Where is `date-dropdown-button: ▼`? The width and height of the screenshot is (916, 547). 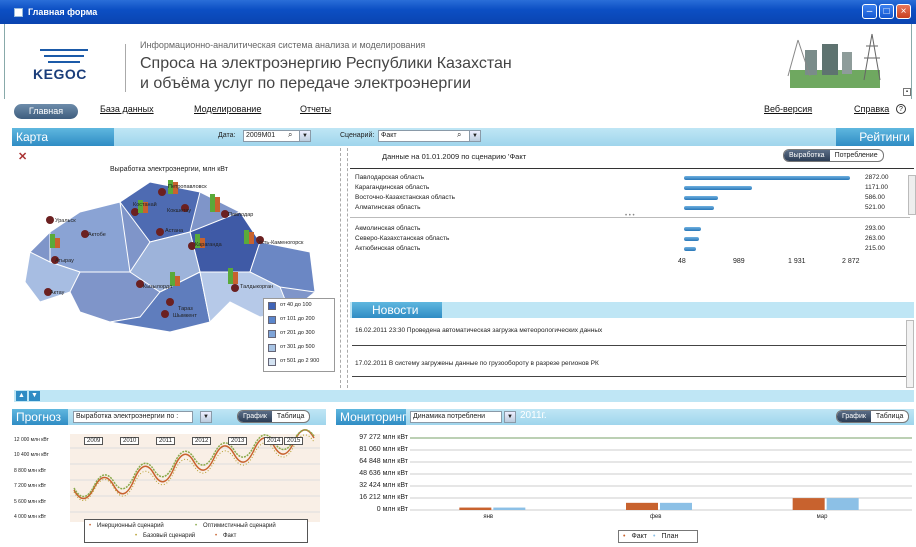 date-dropdown-button: ▼ is located at coordinates (305, 136).